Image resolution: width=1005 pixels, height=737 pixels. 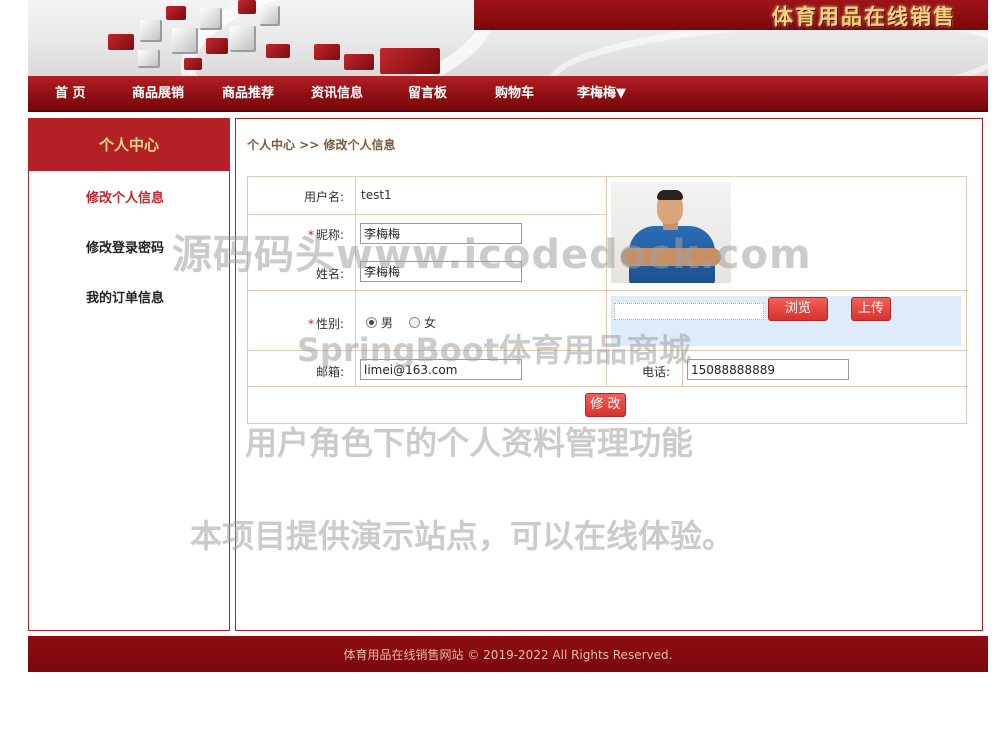 What do you see at coordinates (414, 322) in the screenshot?
I see `gender-female-radio` at bounding box center [414, 322].